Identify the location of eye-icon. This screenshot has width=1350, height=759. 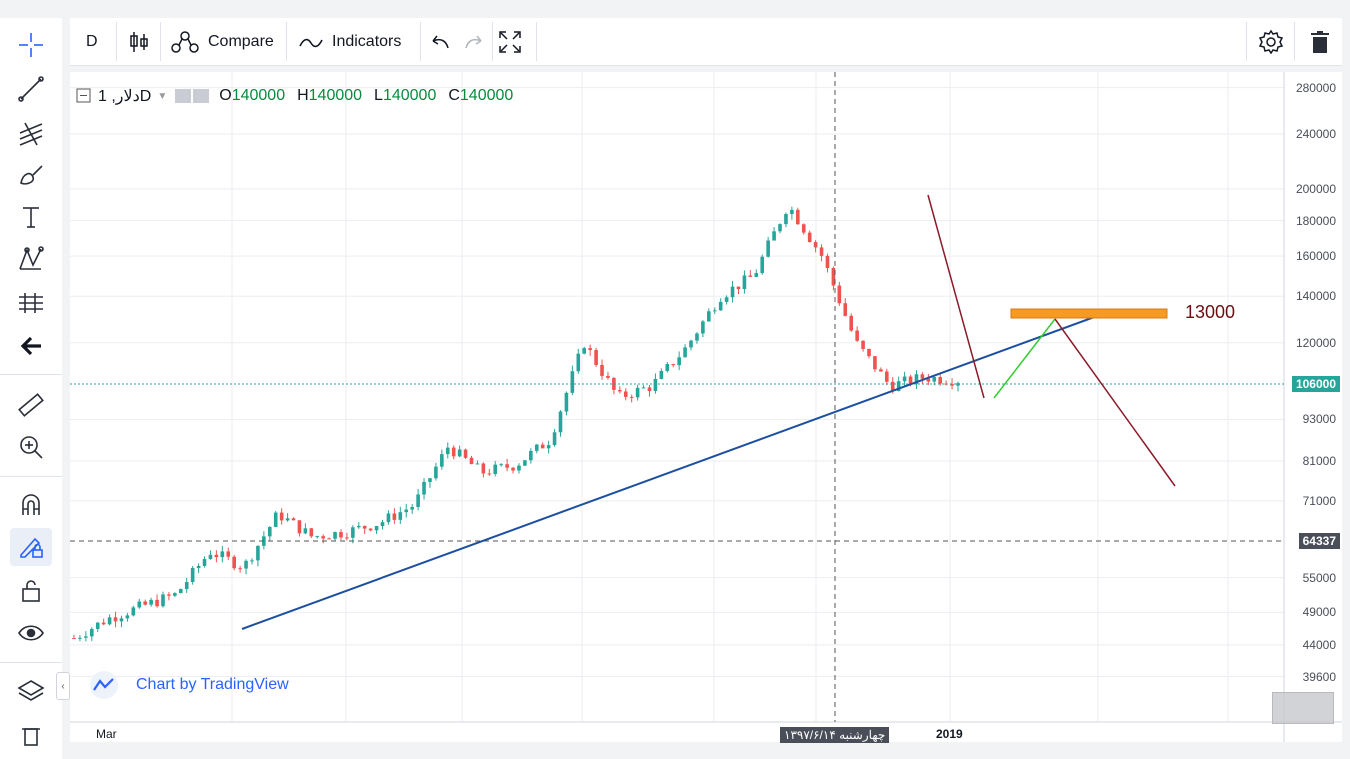
(31, 633).